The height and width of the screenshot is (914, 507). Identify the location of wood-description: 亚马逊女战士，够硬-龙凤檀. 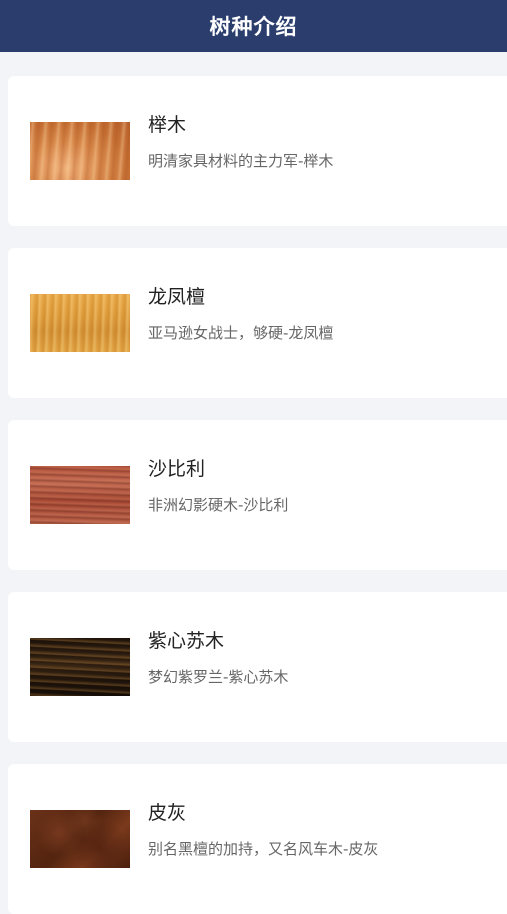
(241, 333).